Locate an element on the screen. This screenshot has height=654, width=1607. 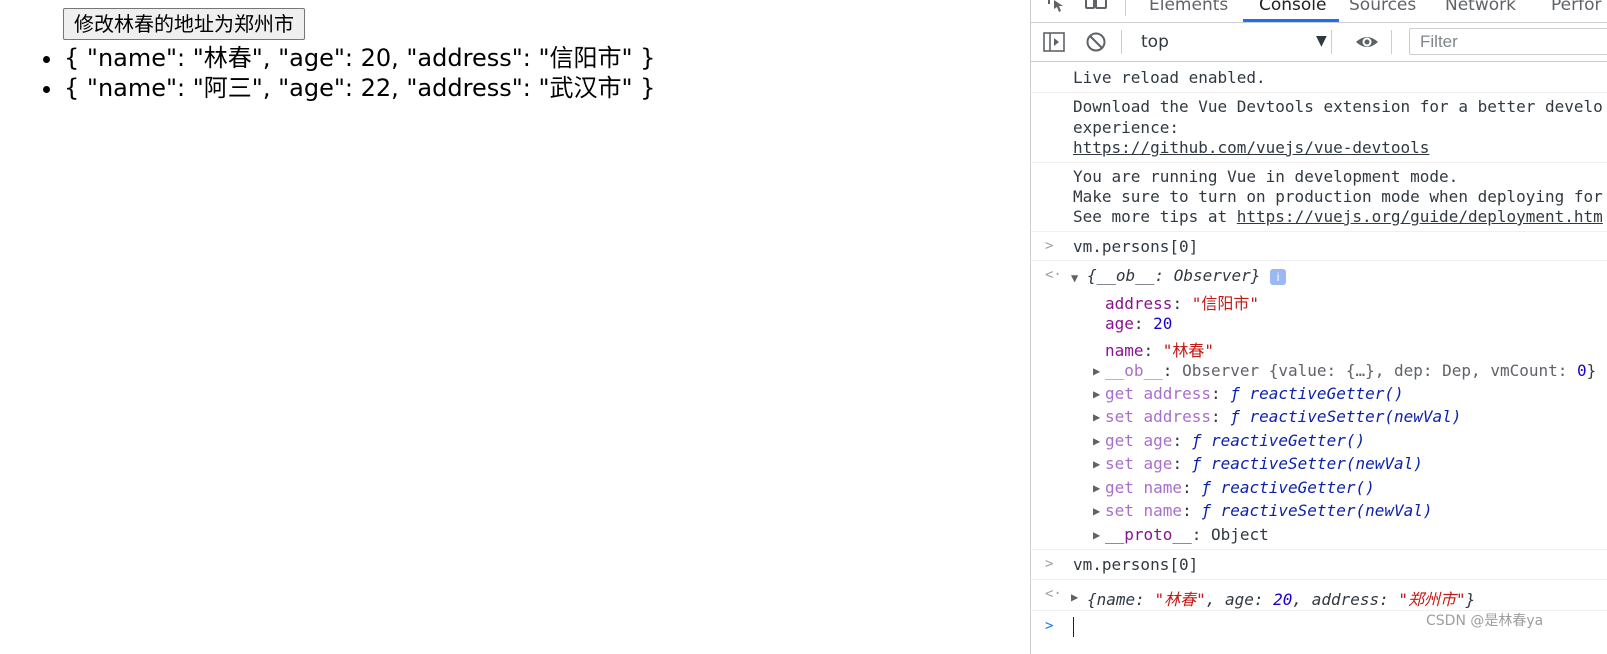
accessor-property: get name: ƒ reactiveGetter() is located at coordinates (1240, 487).